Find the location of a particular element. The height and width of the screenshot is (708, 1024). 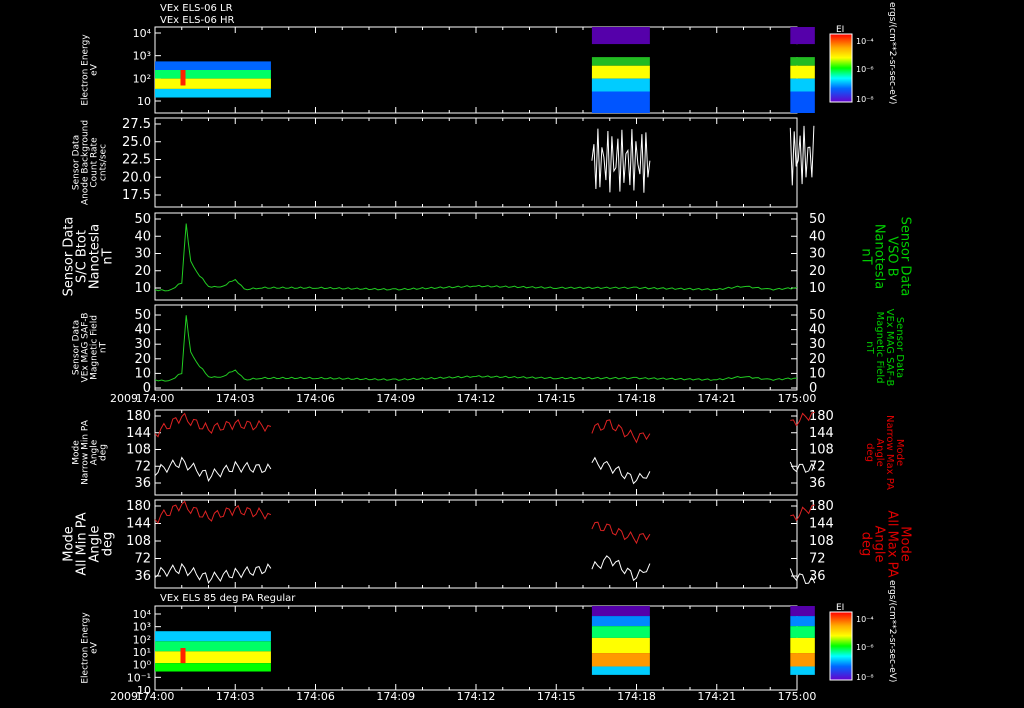

ytick-label-5-4: 36 is located at coordinates (142, 483).